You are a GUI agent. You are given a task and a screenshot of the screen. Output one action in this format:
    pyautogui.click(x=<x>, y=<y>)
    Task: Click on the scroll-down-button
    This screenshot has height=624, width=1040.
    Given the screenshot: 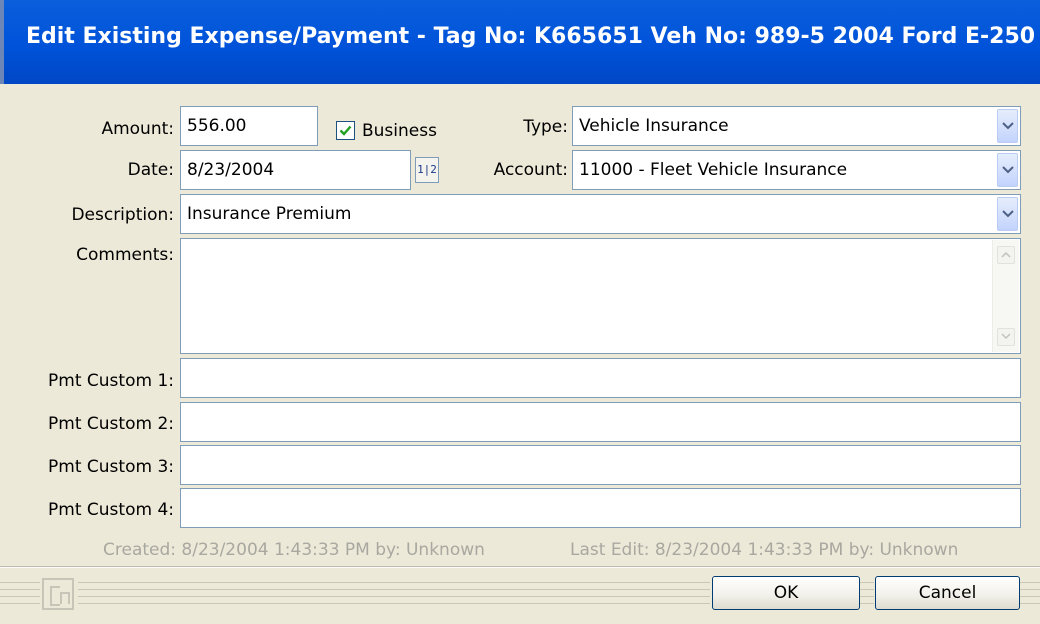 What is the action you would take?
    pyautogui.click(x=1006, y=337)
    